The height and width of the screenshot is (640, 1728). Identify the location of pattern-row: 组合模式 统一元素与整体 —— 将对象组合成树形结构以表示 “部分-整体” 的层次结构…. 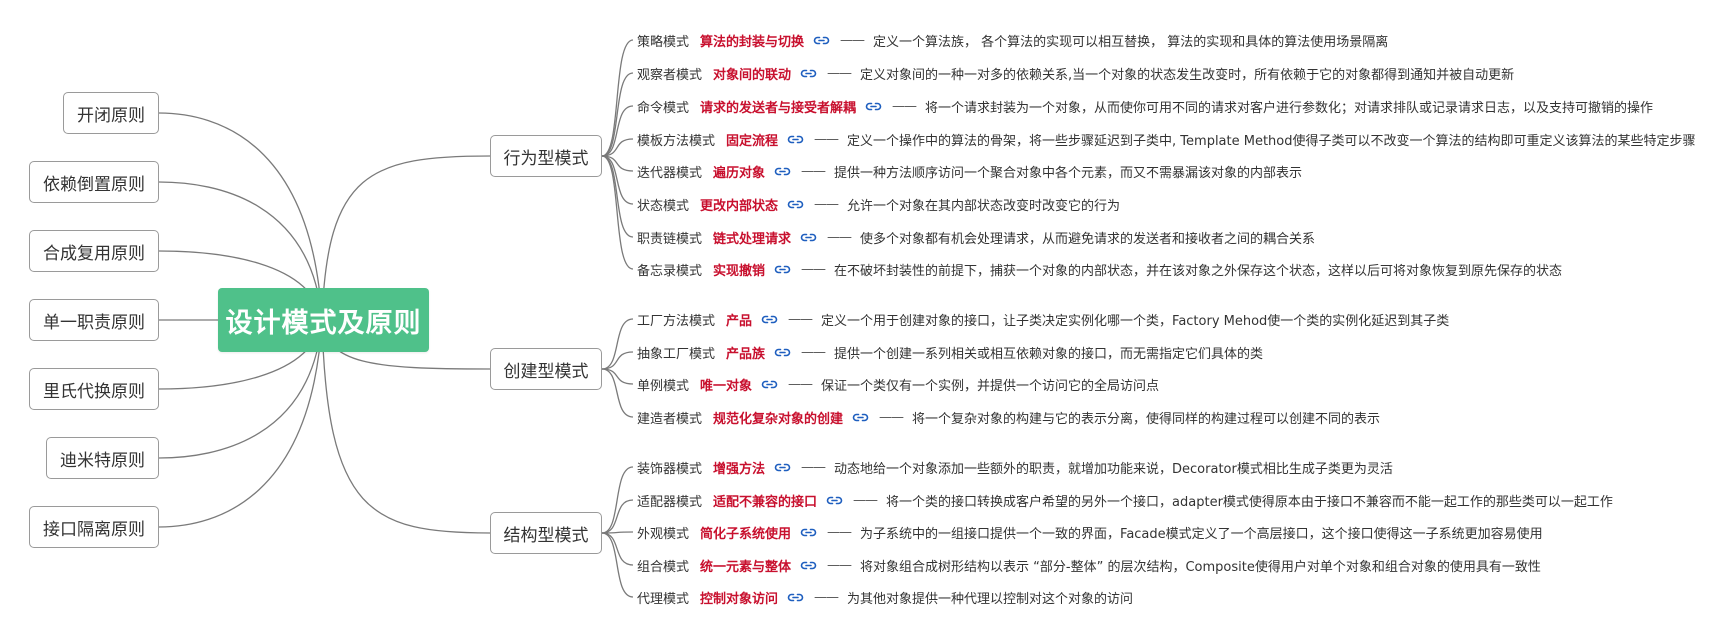
(1089, 565).